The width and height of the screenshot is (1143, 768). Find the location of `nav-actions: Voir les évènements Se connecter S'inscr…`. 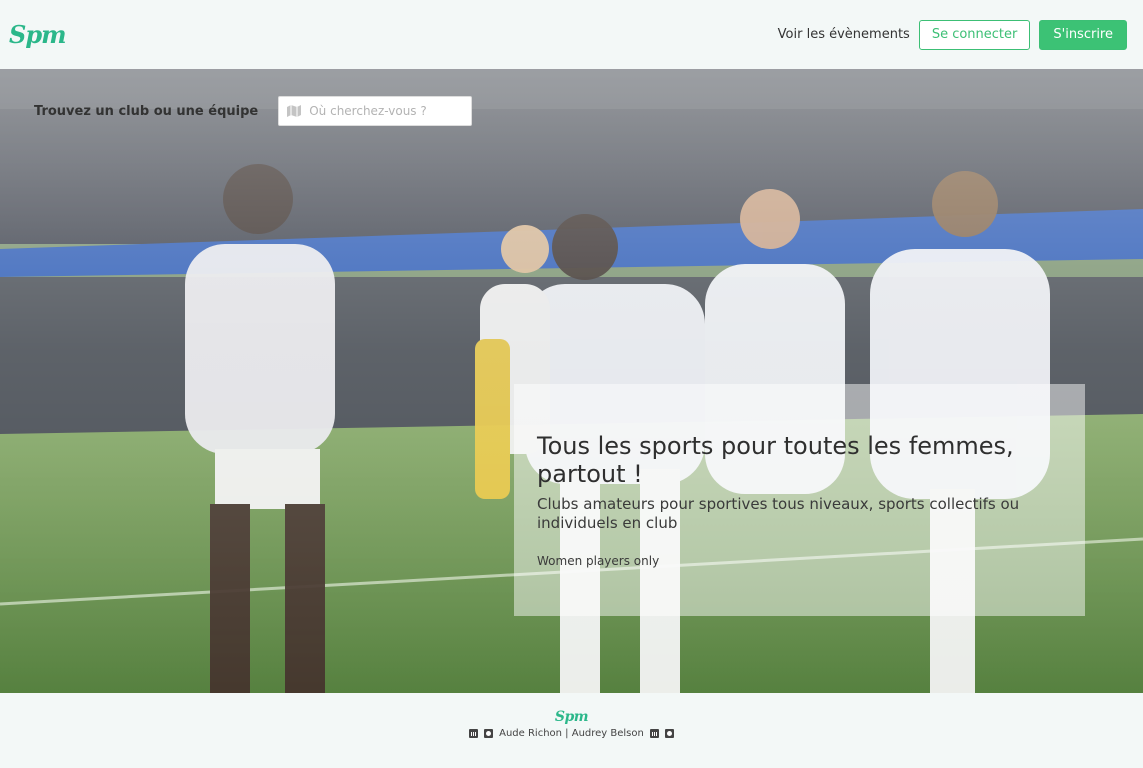

nav-actions: Voir les évènements Se connecter S'inscr… is located at coordinates (952, 34).